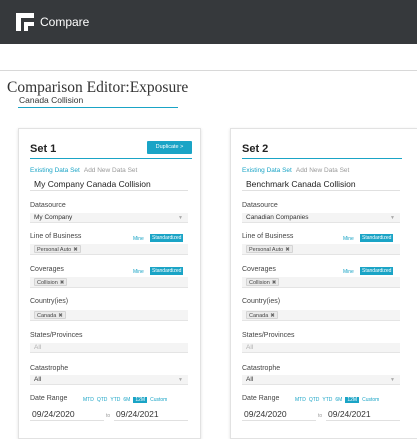 The height and width of the screenshot is (439, 417). What do you see at coordinates (53, 217) in the screenshot?
I see `datasource-value: My Company` at bounding box center [53, 217].